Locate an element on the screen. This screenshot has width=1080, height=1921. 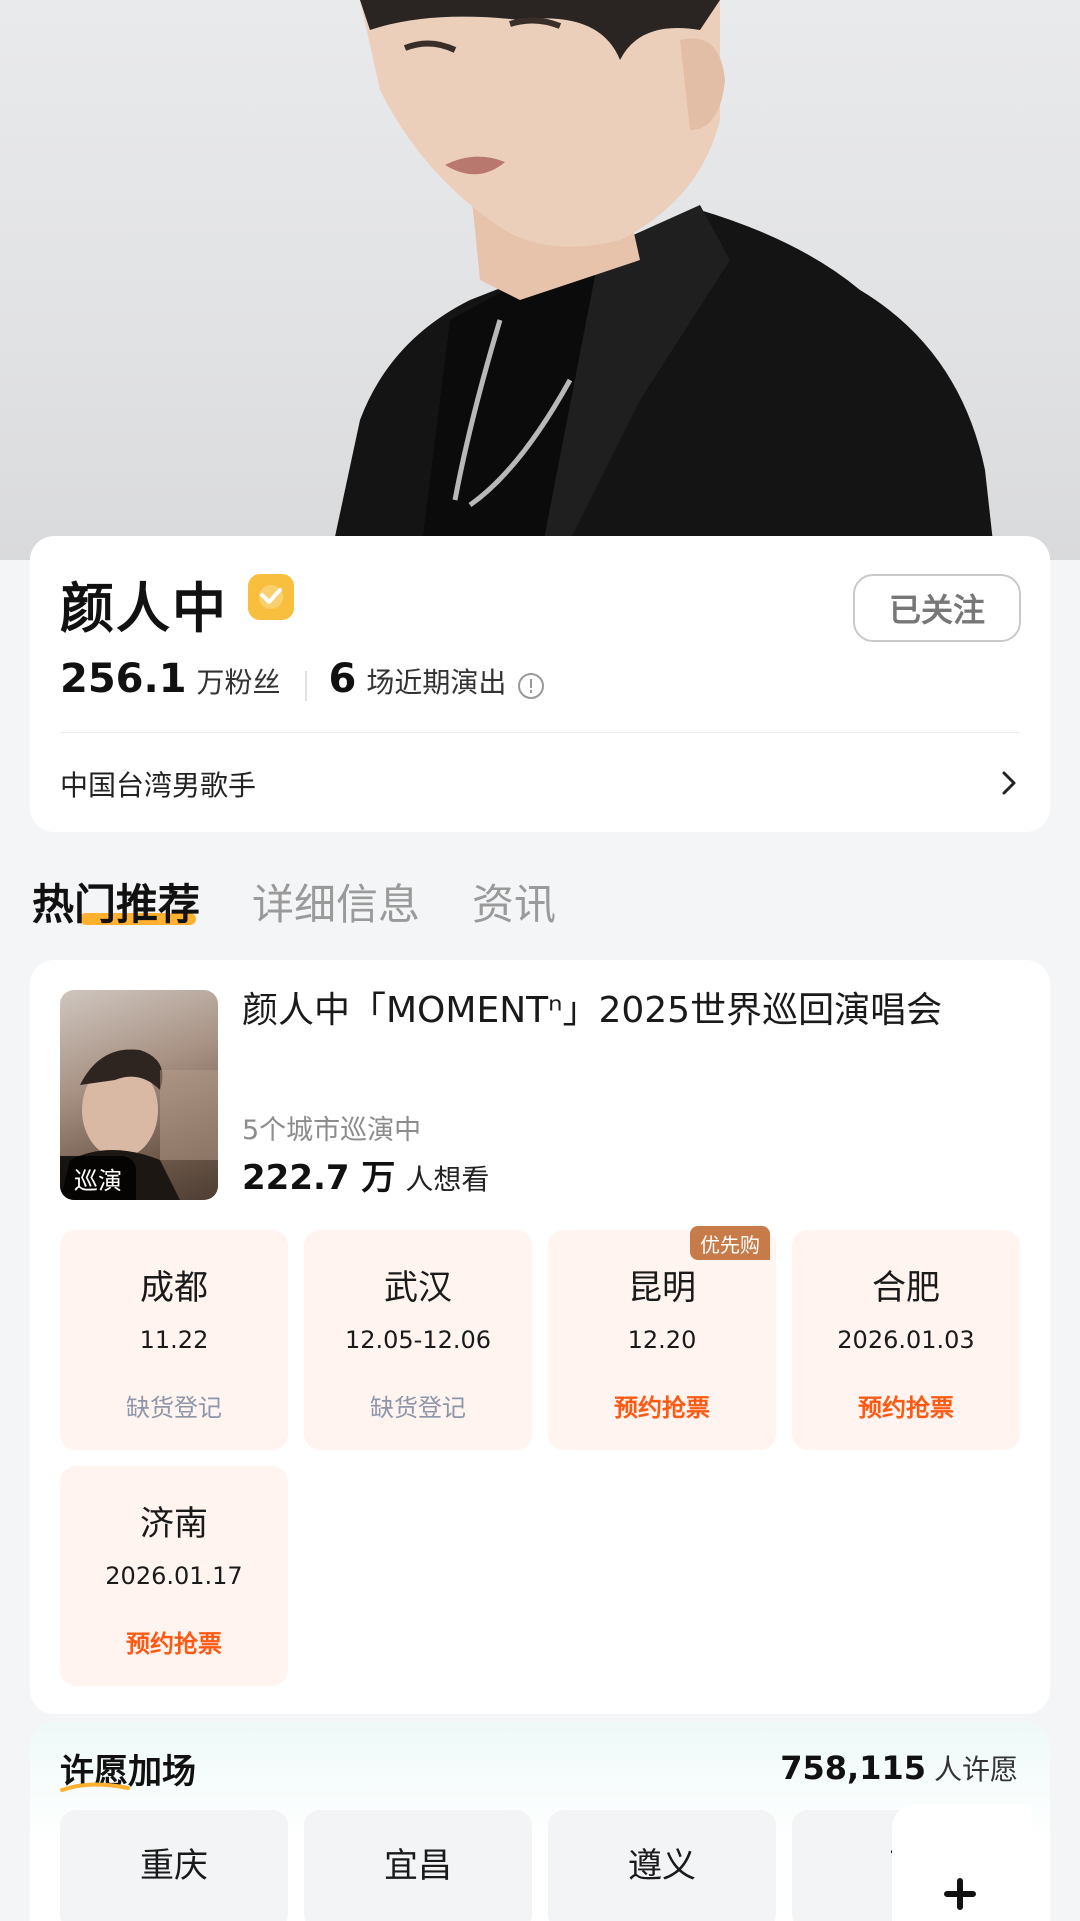
city-date: 2026.01.03 is located at coordinates (906, 1340).